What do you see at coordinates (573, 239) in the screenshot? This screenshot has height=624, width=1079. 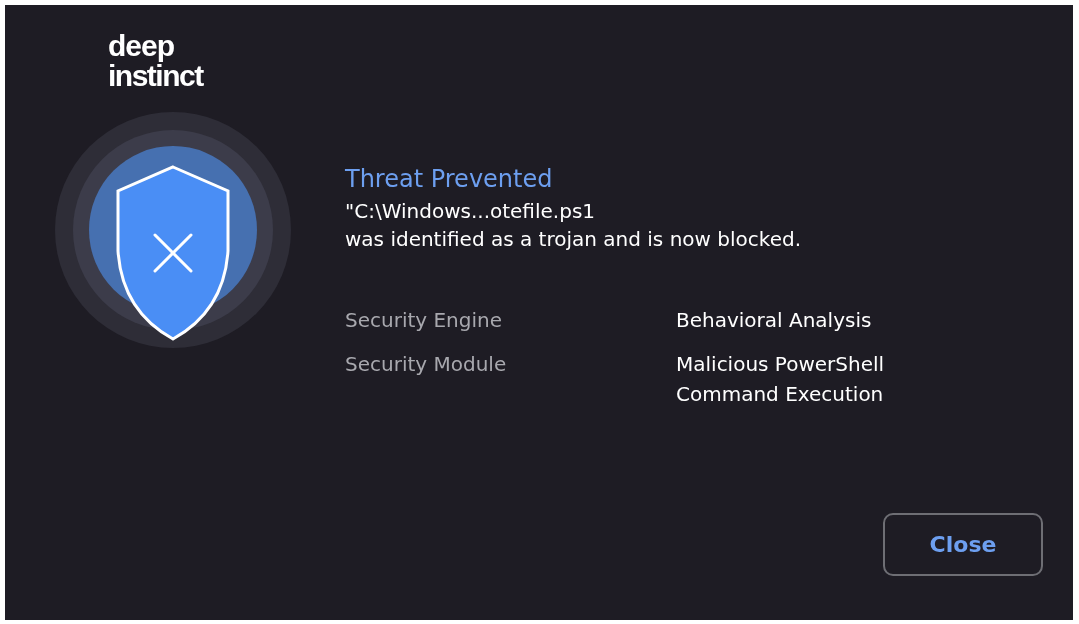 I see `alert-message: was identified as a trojan and is now blocked.` at bounding box center [573, 239].